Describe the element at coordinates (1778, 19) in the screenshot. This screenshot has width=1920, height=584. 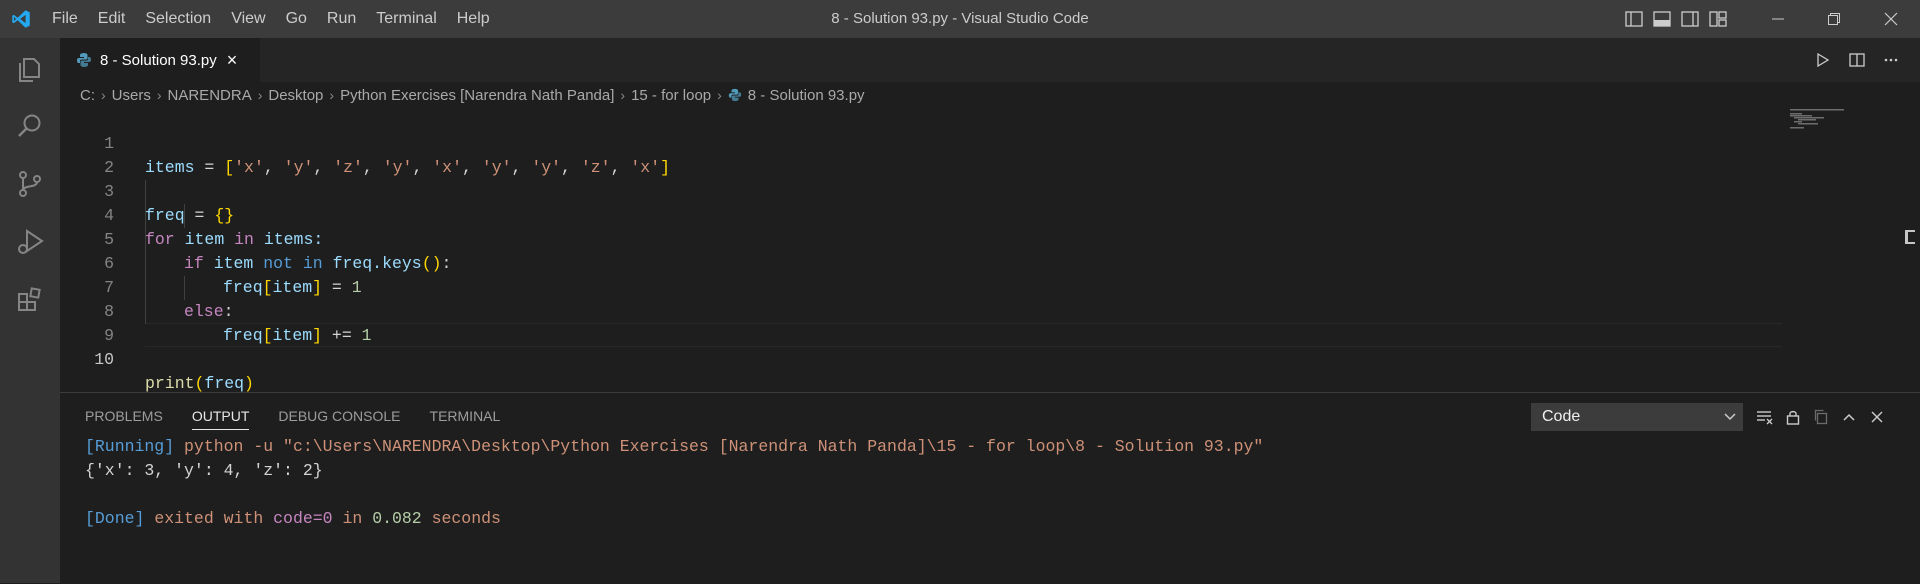
I see `minimize-icon` at that location.